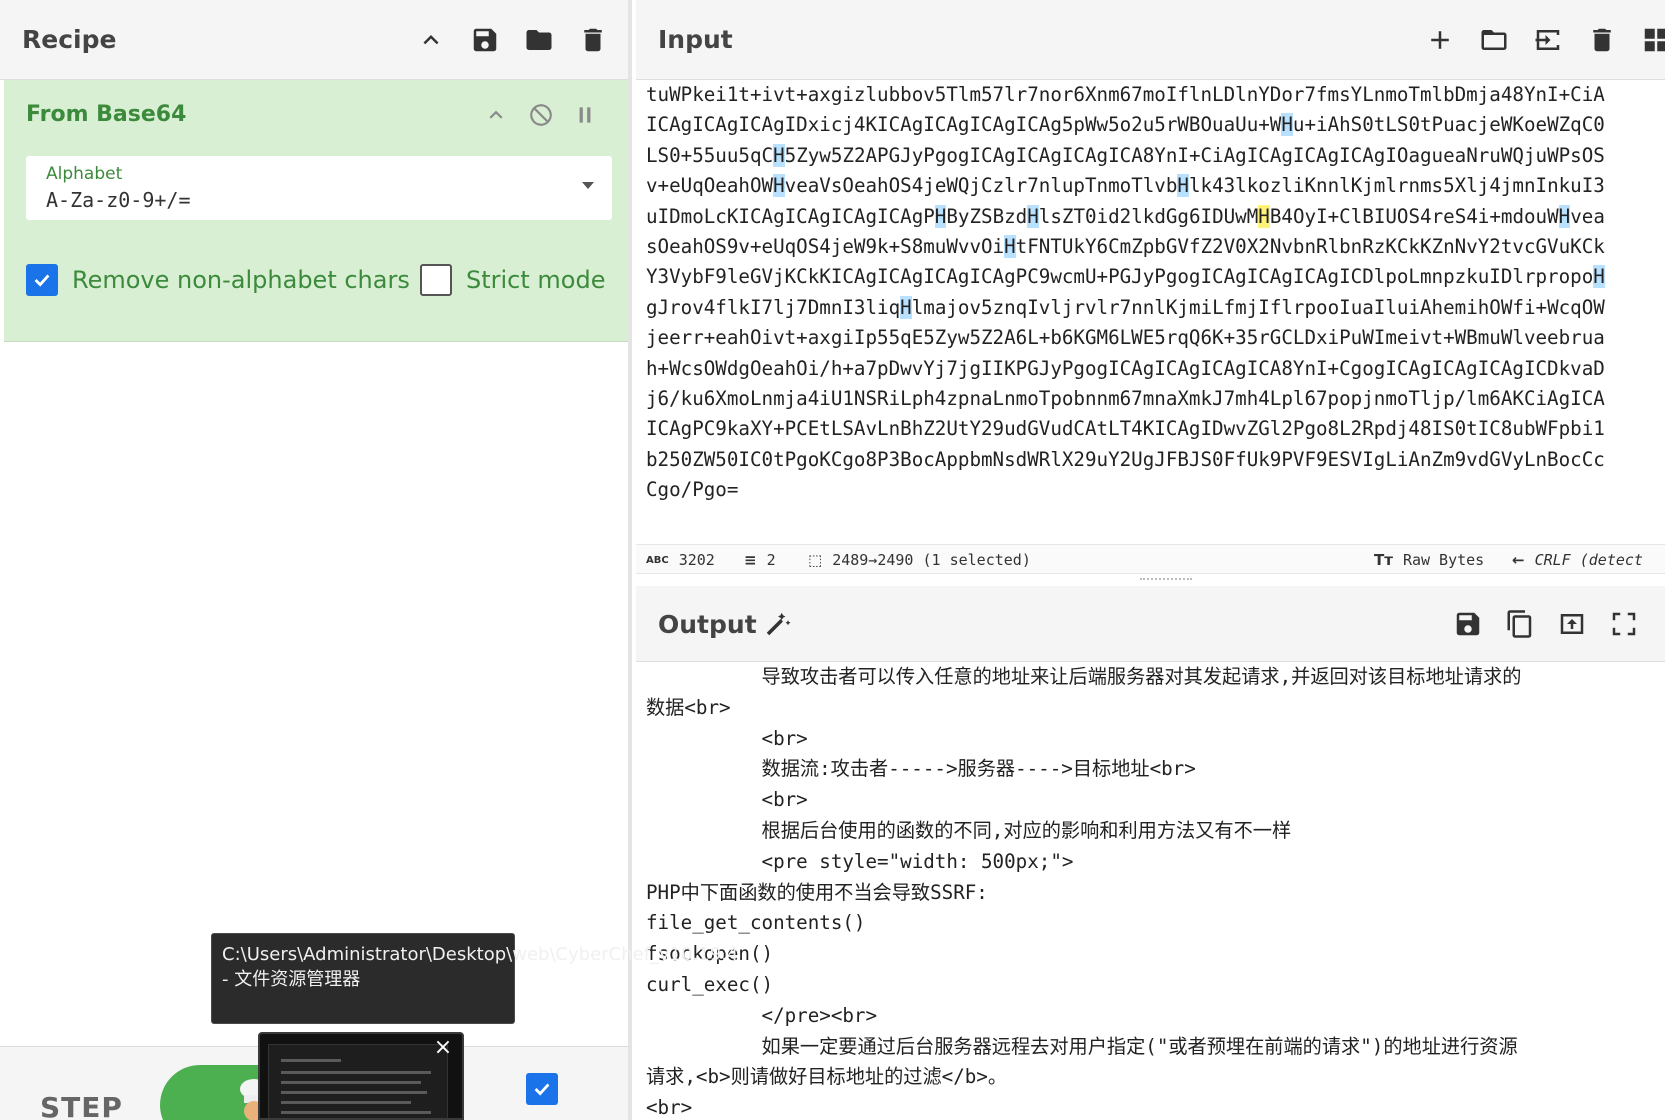  Describe the element at coordinates (218, 280) in the screenshot. I see `remove-non-alphabet-option: Remove non-alphabet chars` at that location.